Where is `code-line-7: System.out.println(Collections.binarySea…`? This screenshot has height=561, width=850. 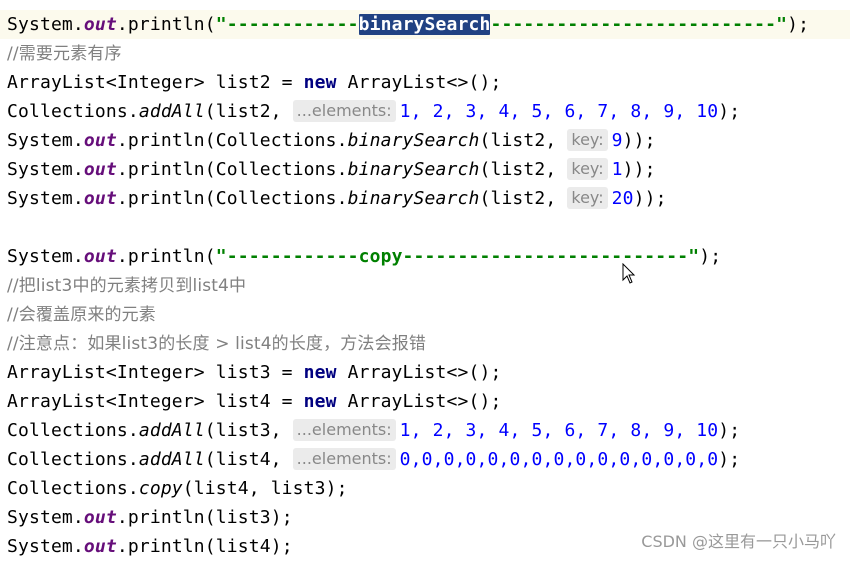 code-line-7: System.out.println(Collections.binarySea… is located at coordinates (337, 198).